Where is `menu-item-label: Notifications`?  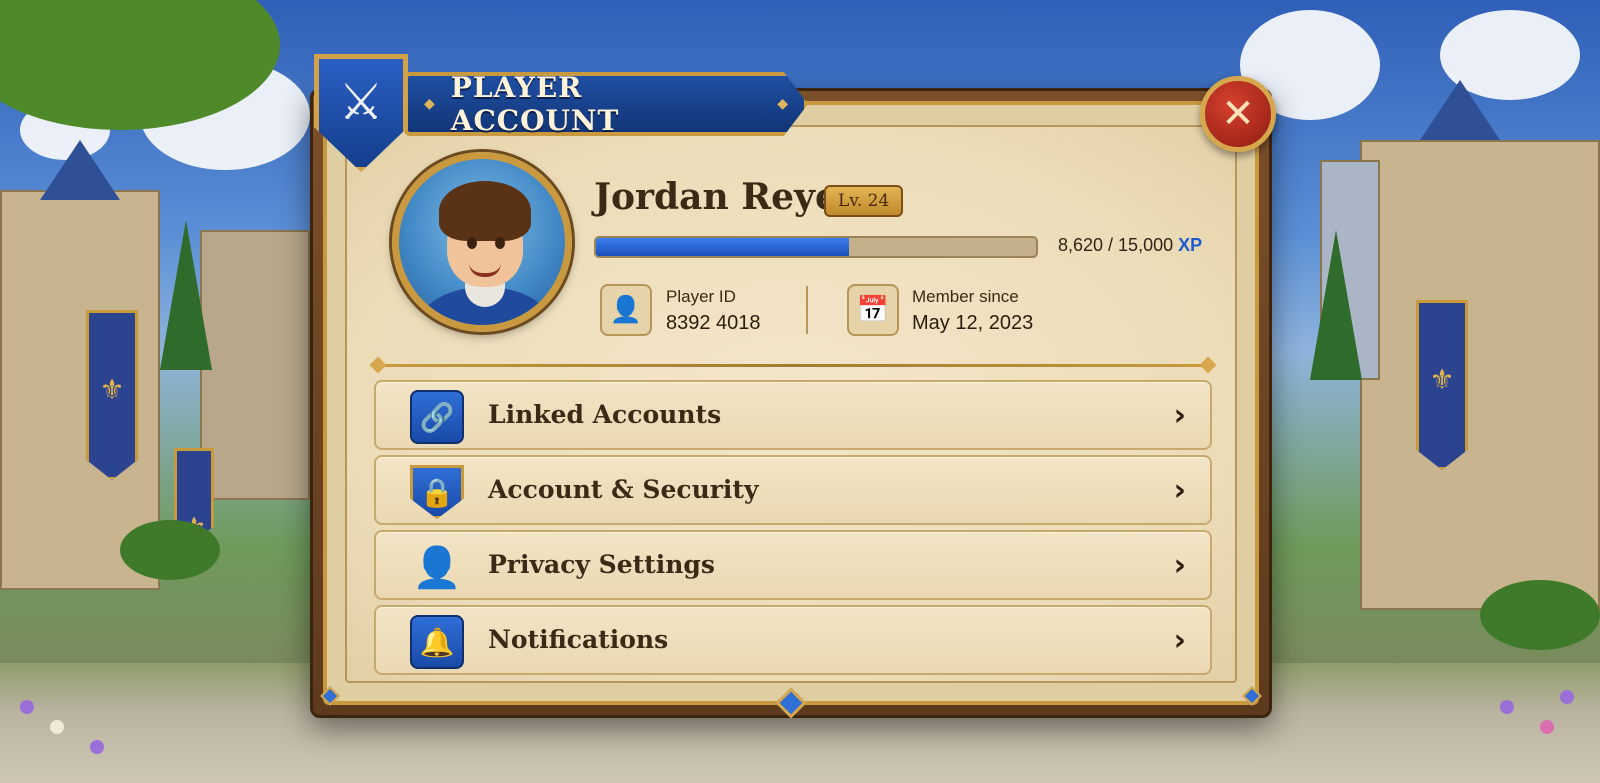 menu-item-label: Notifications is located at coordinates (578, 639).